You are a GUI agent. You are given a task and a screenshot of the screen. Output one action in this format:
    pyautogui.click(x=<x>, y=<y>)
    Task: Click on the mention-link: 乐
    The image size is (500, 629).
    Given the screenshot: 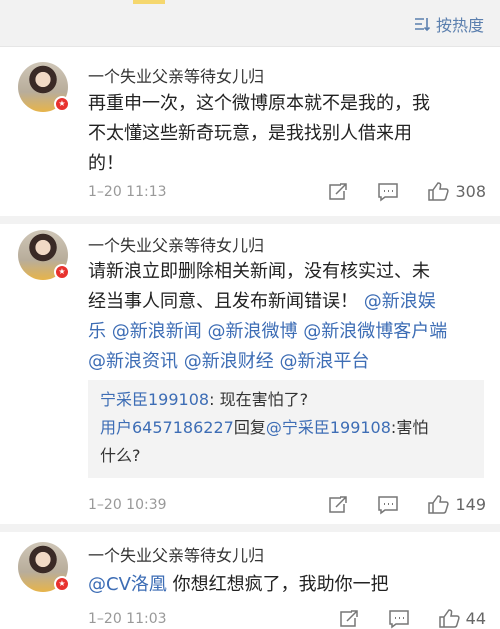 What is the action you would take?
    pyautogui.click(x=97, y=331)
    